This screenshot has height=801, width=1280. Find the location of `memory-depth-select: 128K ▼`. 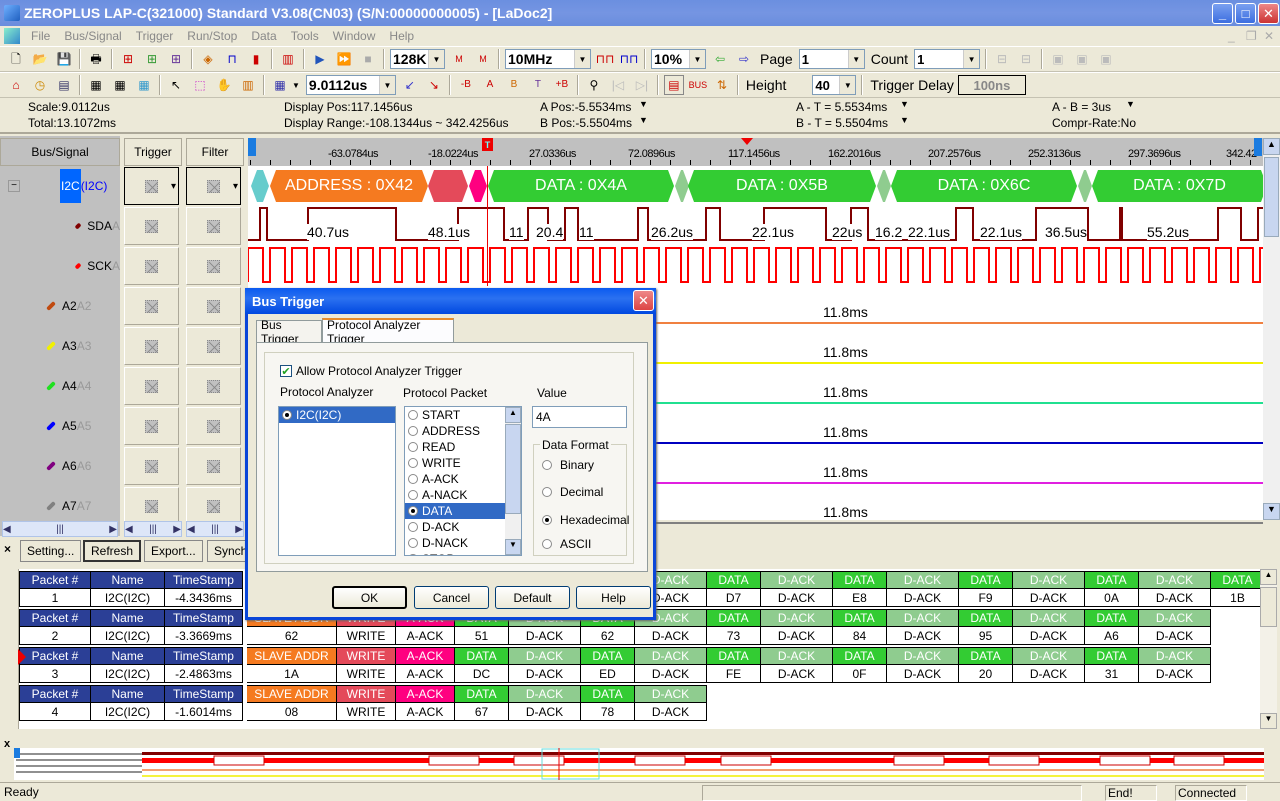

memory-depth-select: 128K ▼ is located at coordinates (417, 59).